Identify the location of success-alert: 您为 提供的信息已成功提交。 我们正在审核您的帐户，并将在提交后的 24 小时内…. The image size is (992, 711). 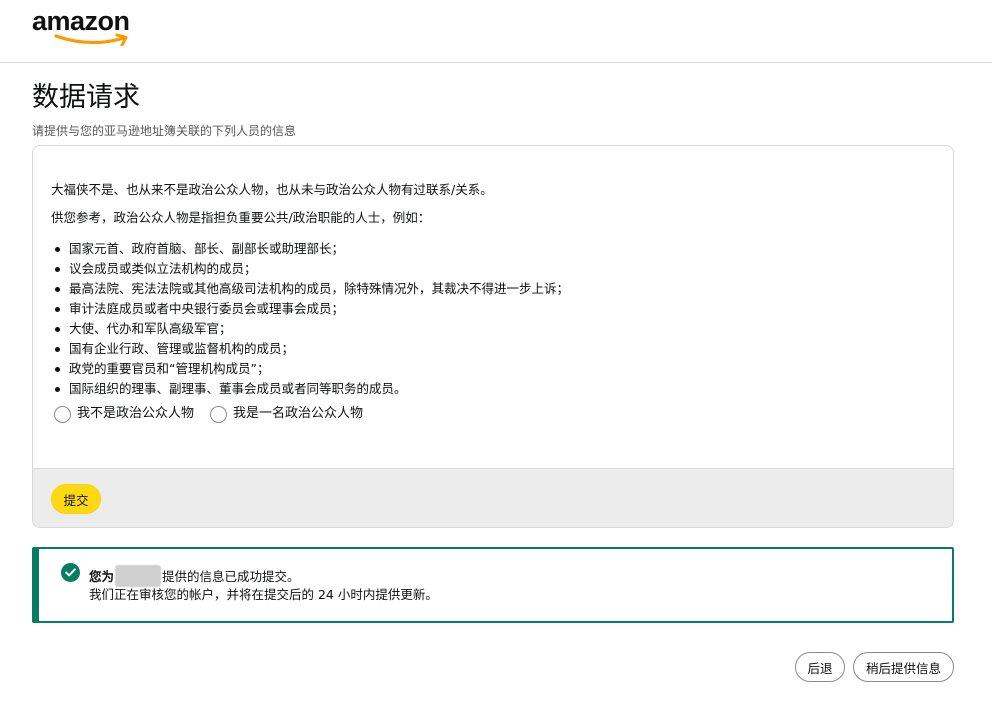
(493, 585).